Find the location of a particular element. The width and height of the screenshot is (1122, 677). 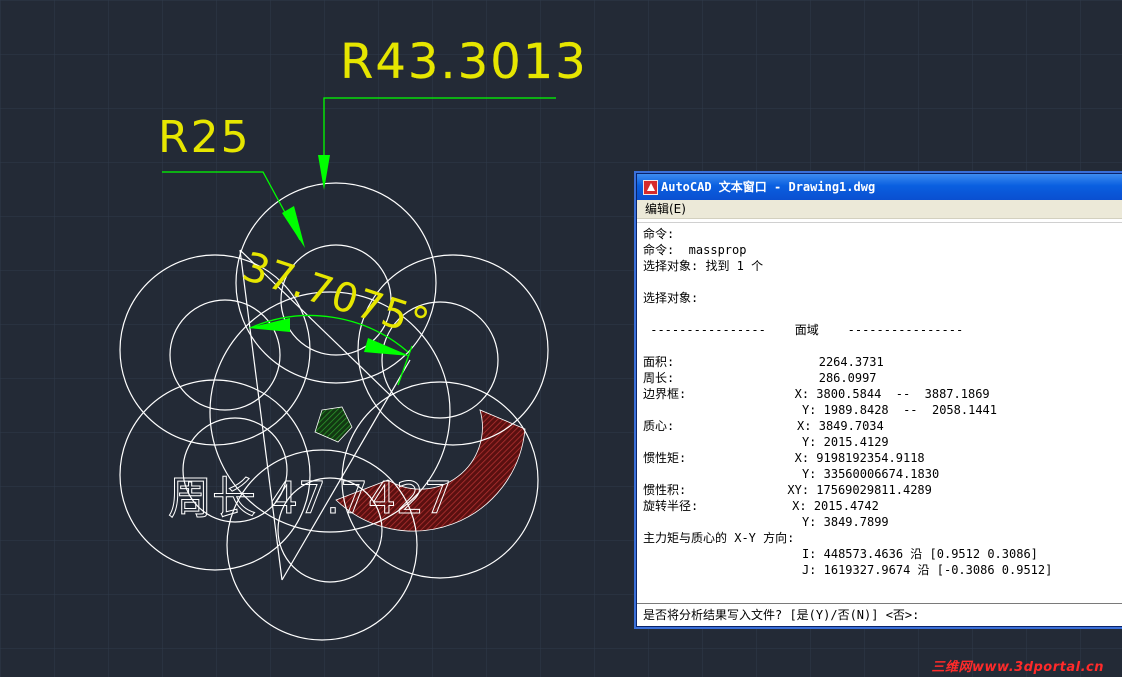

history-line: Y: 2015.4129 is located at coordinates (766, 442).